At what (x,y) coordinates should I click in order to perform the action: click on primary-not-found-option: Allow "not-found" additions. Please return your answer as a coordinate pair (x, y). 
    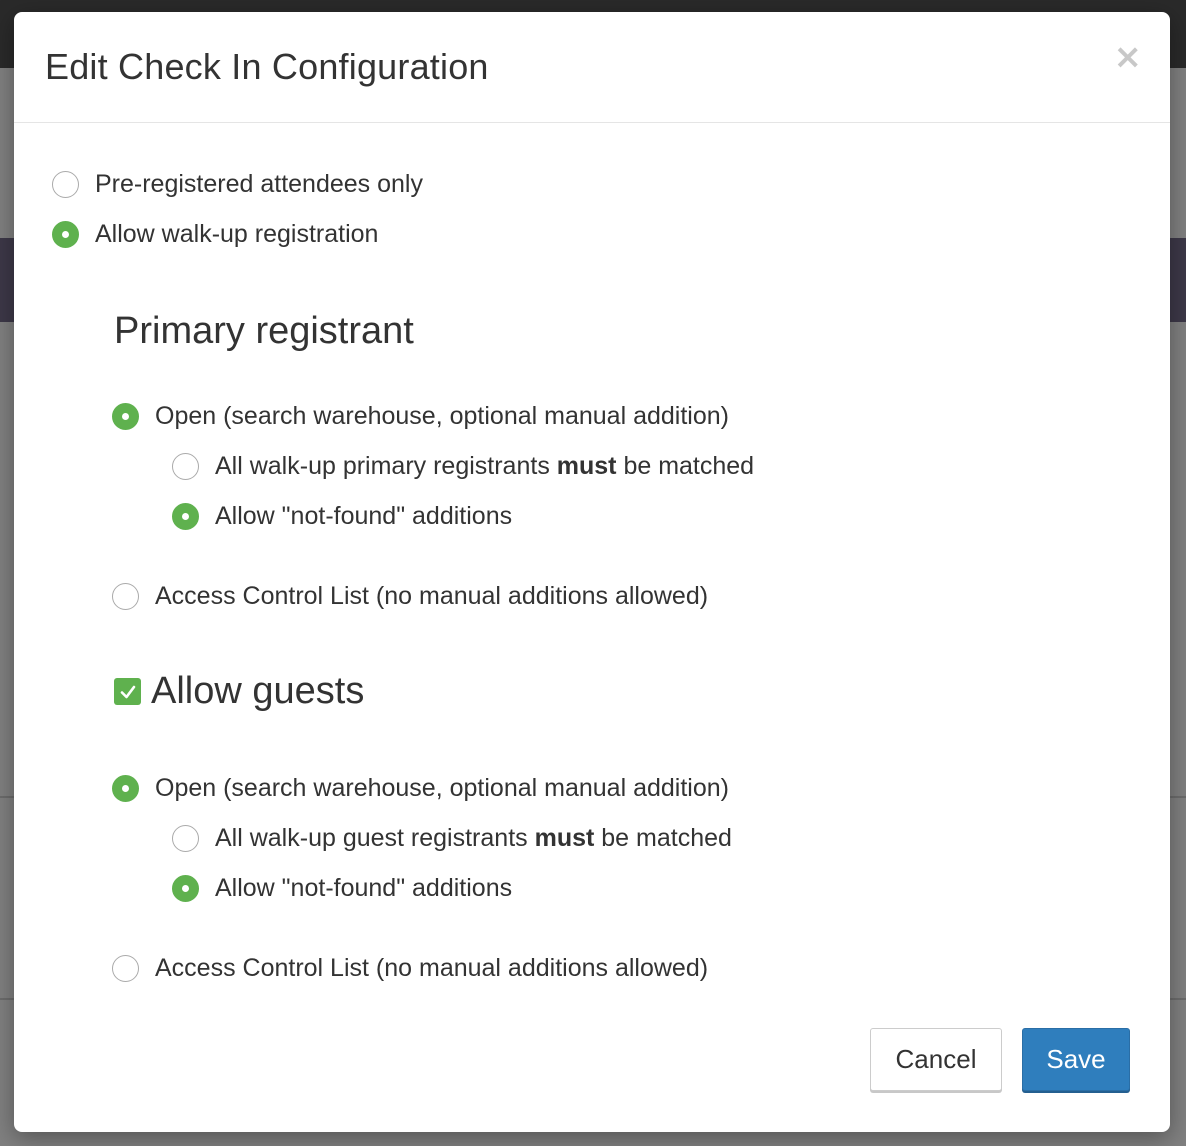
    Looking at the image, I should click on (342, 516).